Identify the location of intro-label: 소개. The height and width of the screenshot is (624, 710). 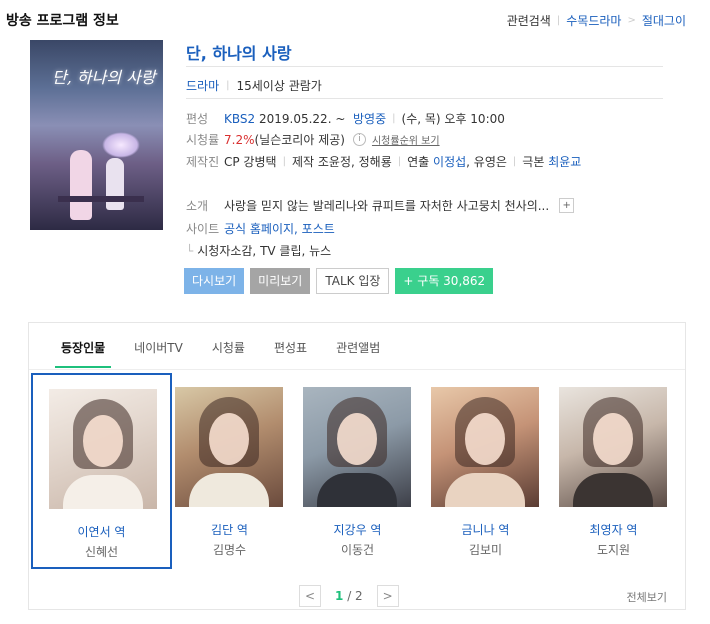
(197, 206).